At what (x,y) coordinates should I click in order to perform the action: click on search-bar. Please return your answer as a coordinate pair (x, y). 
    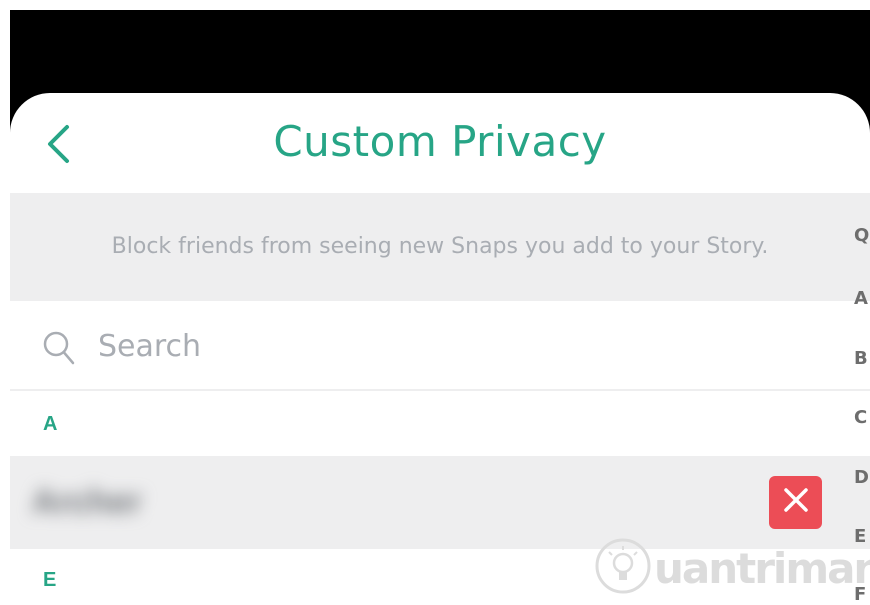
    Looking at the image, I should click on (440, 346).